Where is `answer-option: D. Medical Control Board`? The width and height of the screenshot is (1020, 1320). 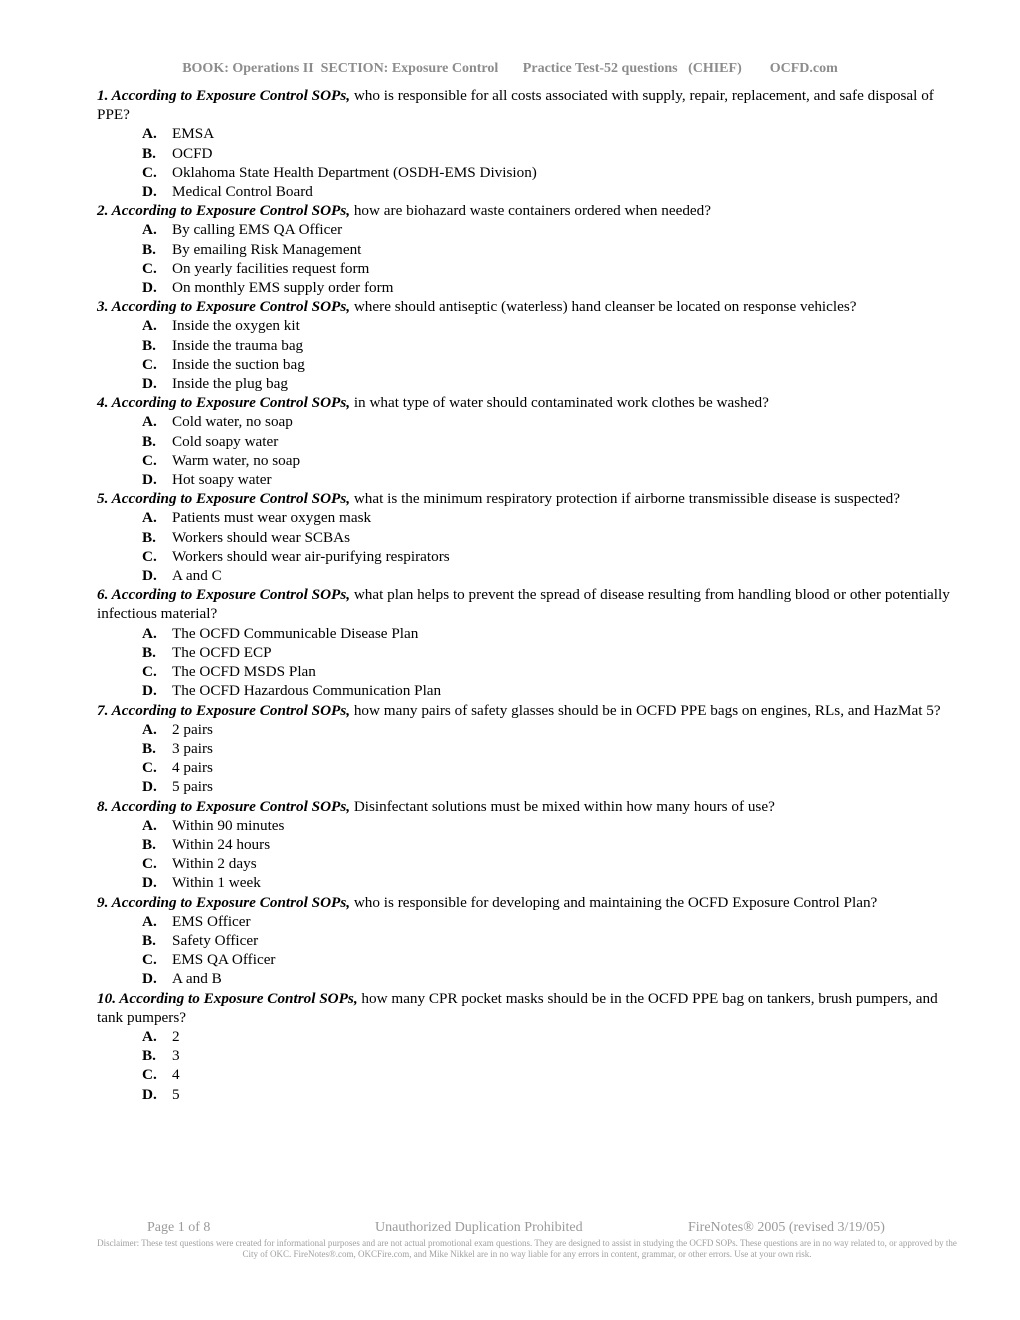
answer-option: D. Medical Control Board is located at coordinates (527, 191).